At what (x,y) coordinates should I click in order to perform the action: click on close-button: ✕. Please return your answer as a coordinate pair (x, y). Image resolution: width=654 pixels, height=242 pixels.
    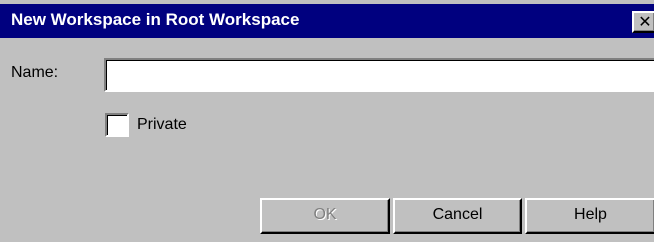
    Looking at the image, I should click on (643, 22).